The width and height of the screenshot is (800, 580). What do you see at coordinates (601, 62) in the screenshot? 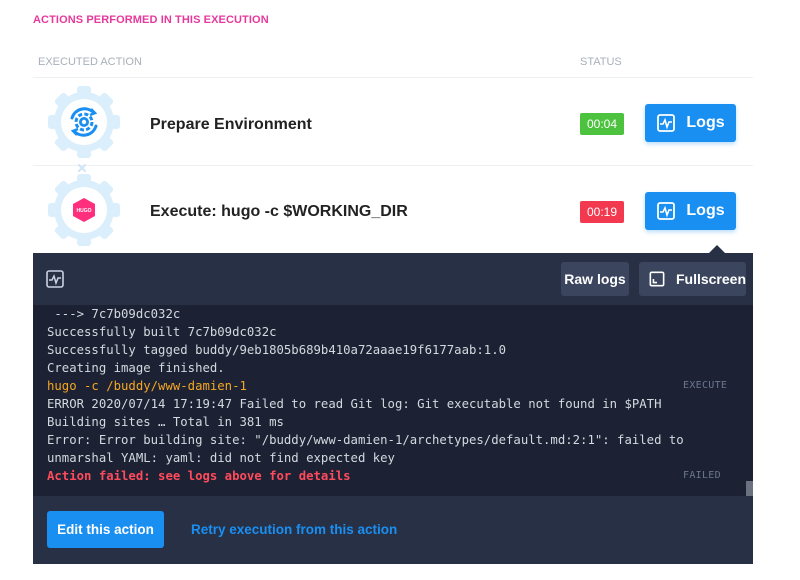
I see `column-header-status: STATUS` at bounding box center [601, 62].